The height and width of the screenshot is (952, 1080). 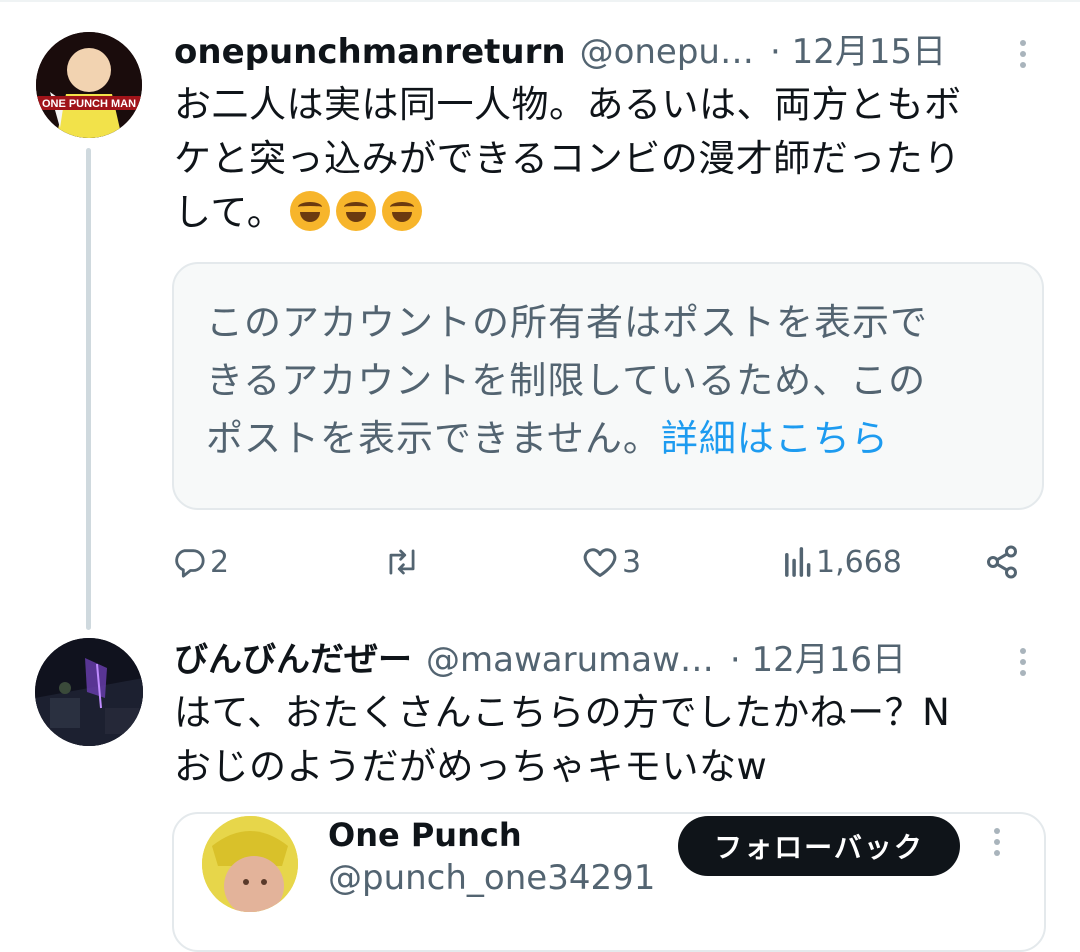 I want to click on share-button, so click(x=1002, y=562).